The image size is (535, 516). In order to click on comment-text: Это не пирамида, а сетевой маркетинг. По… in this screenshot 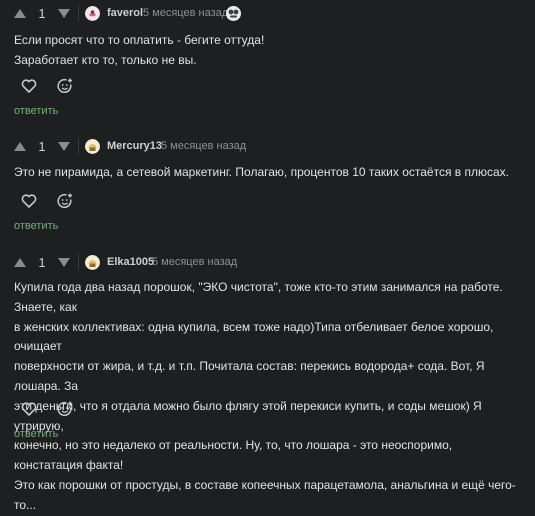, I will do `click(266, 173)`.